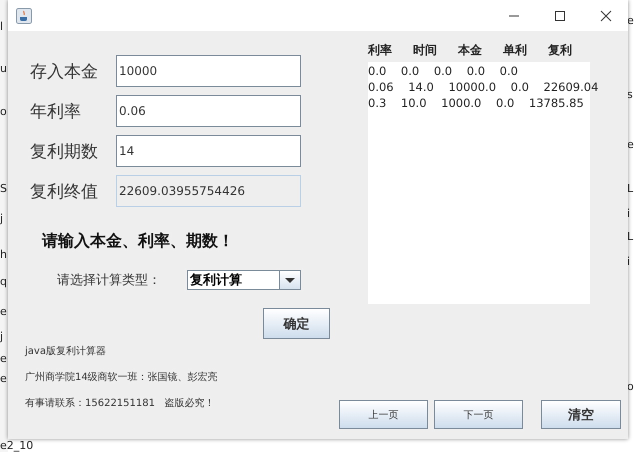  Describe the element at coordinates (24, 16) in the screenshot. I see `java-cup-icon` at that location.